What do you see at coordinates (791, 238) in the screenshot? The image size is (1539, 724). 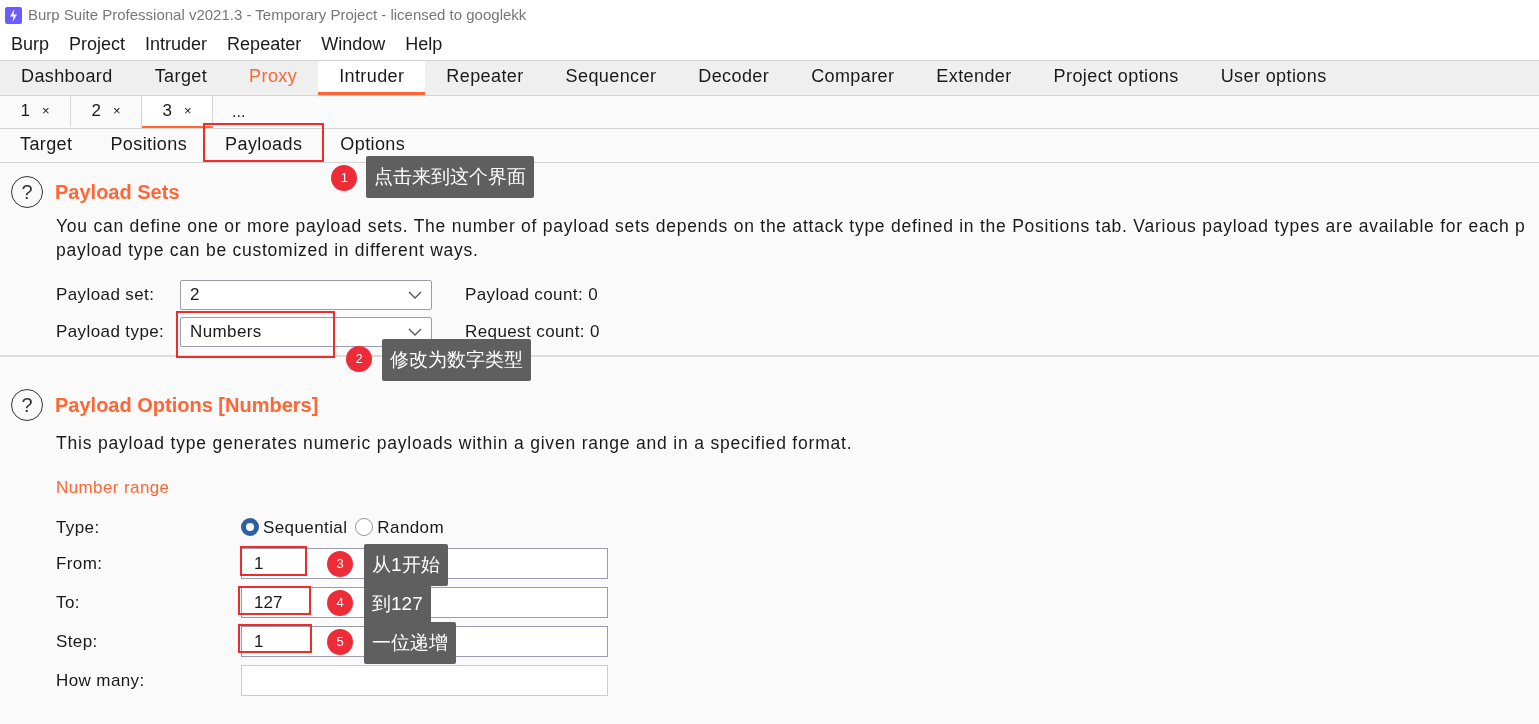 I see `section-description: You can define one or more payload sets. The number of payload sets depends on the attack type defined in the Positions tab. Various payload types are available for each p payload type can be customized in different ways.` at bounding box center [791, 238].